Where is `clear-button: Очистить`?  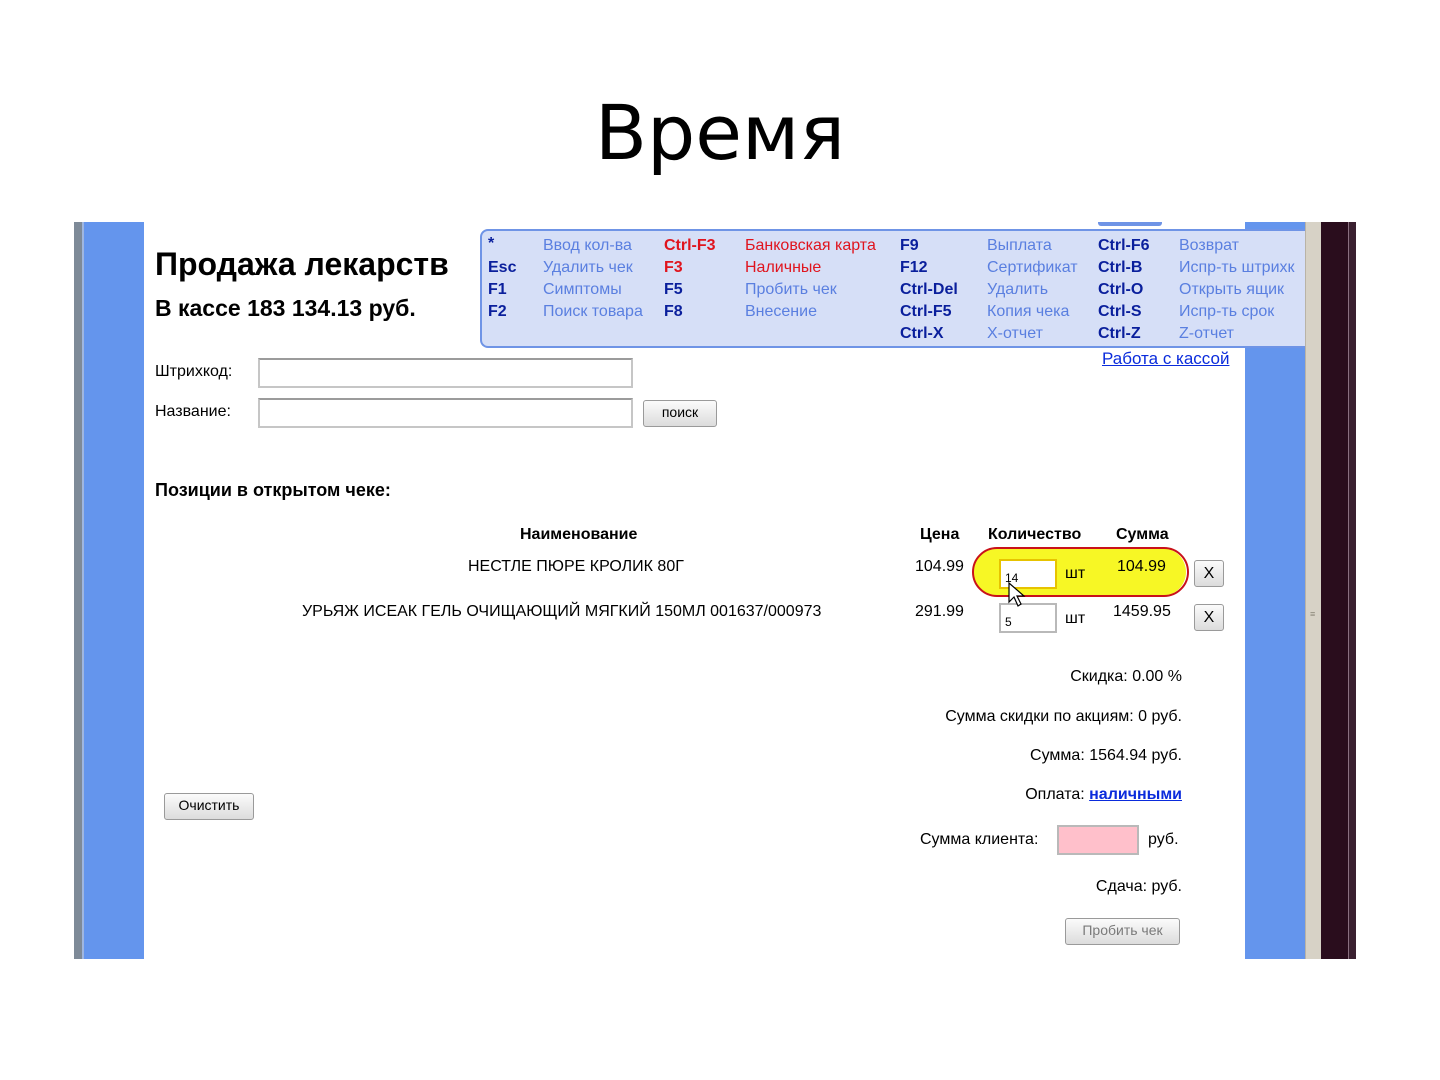
clear-button: Очистить is located at coordinates (209, 806).